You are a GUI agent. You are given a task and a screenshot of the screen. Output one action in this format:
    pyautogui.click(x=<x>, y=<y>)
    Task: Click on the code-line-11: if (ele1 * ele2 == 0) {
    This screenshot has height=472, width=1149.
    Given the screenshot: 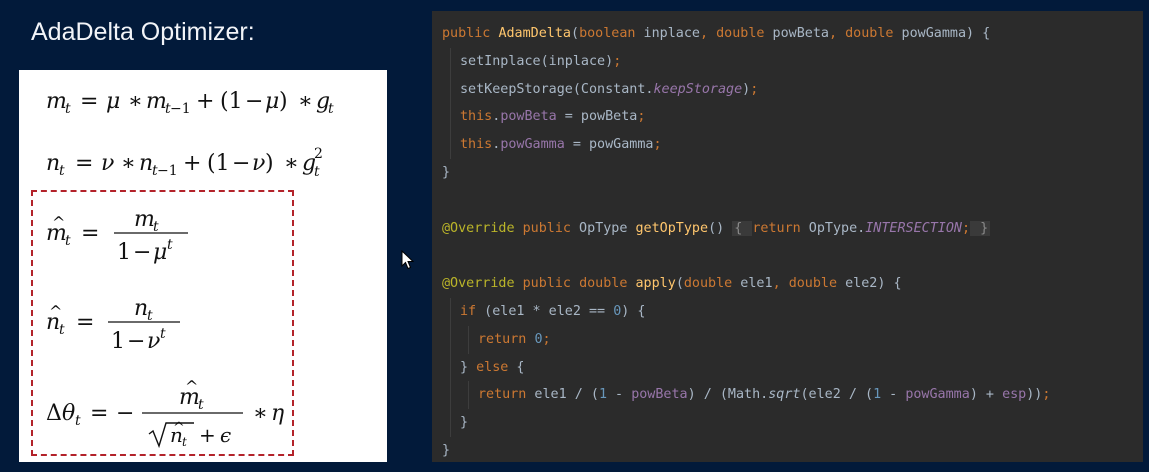 What is the action you would take?
    pyautogui.click(x=792, y=311)
    